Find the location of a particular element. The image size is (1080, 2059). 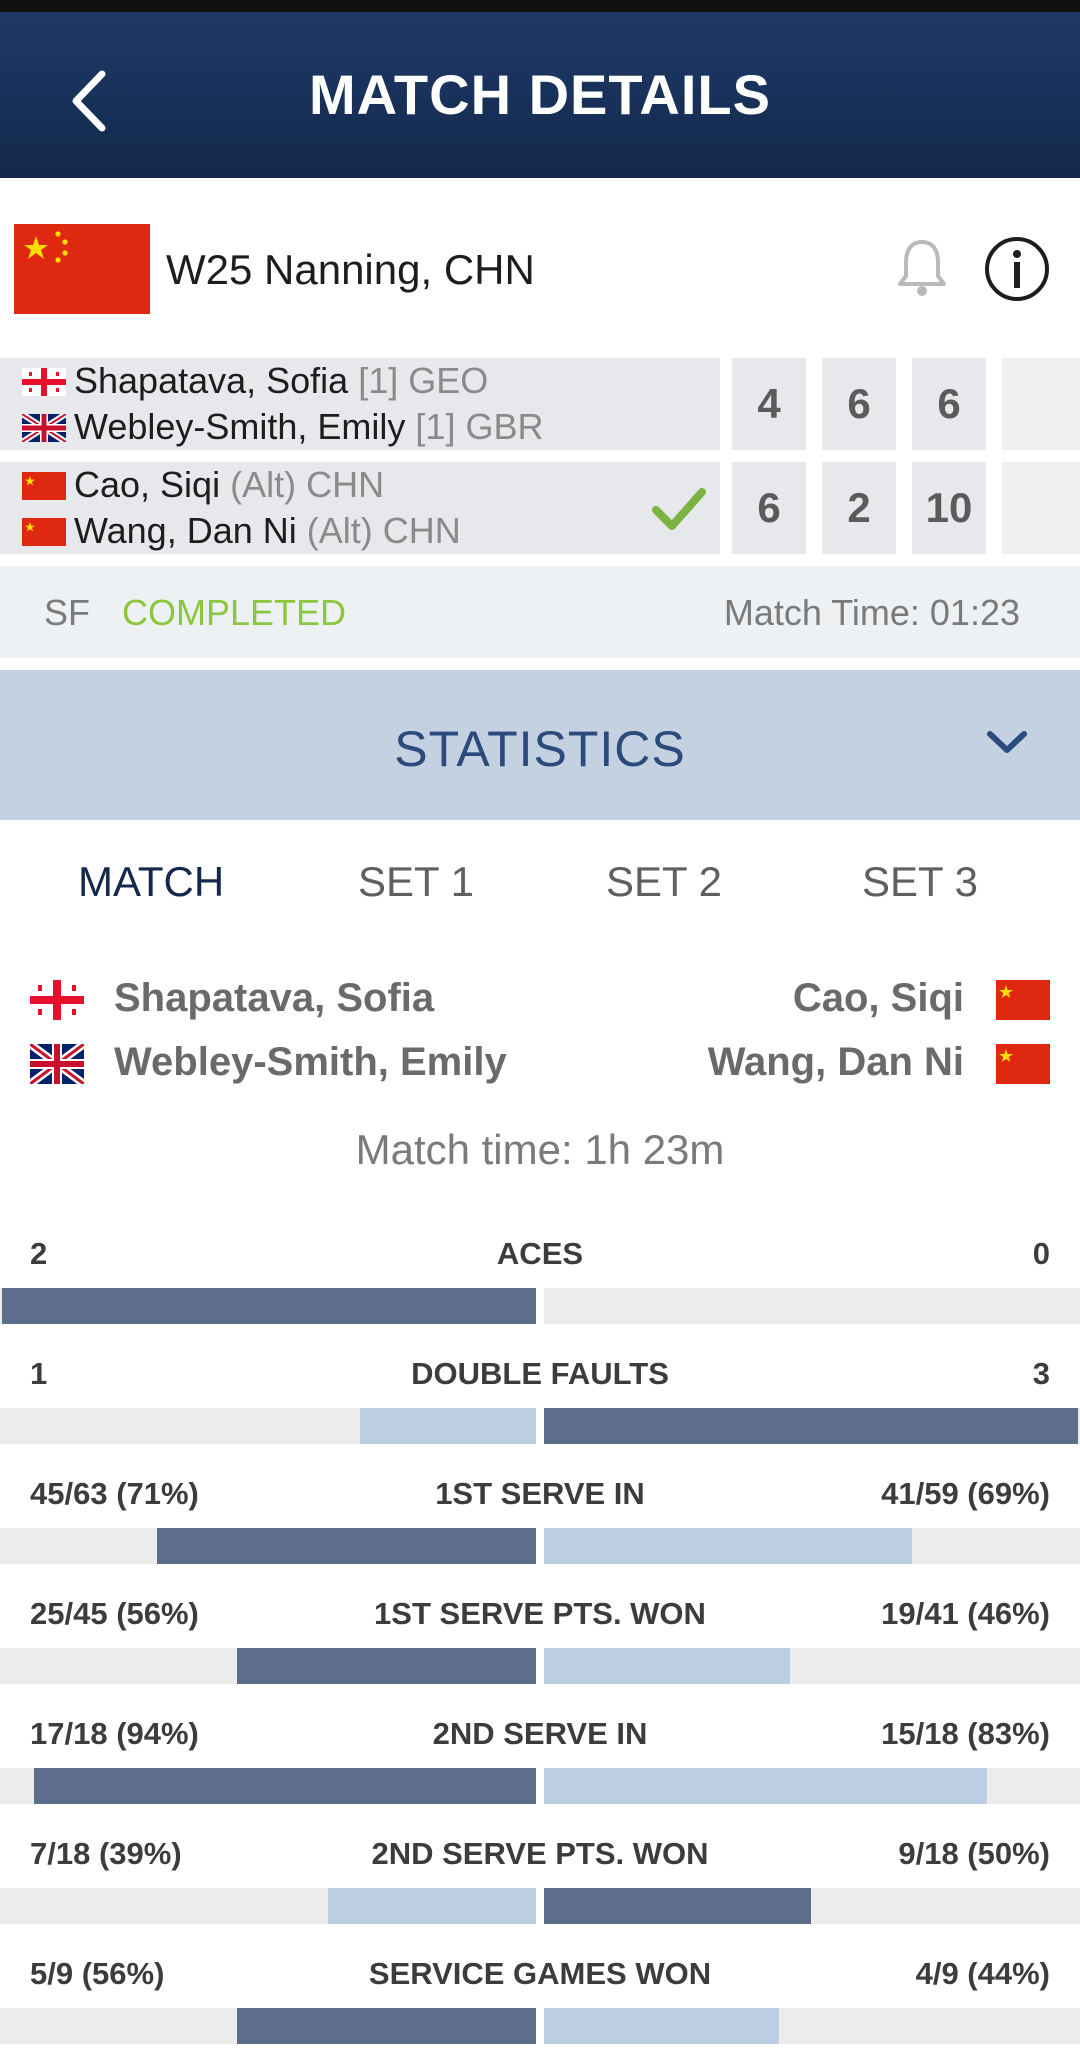

player-line: Webley-Smith, Emily [1] GBR is located at coordinates (282, 427).